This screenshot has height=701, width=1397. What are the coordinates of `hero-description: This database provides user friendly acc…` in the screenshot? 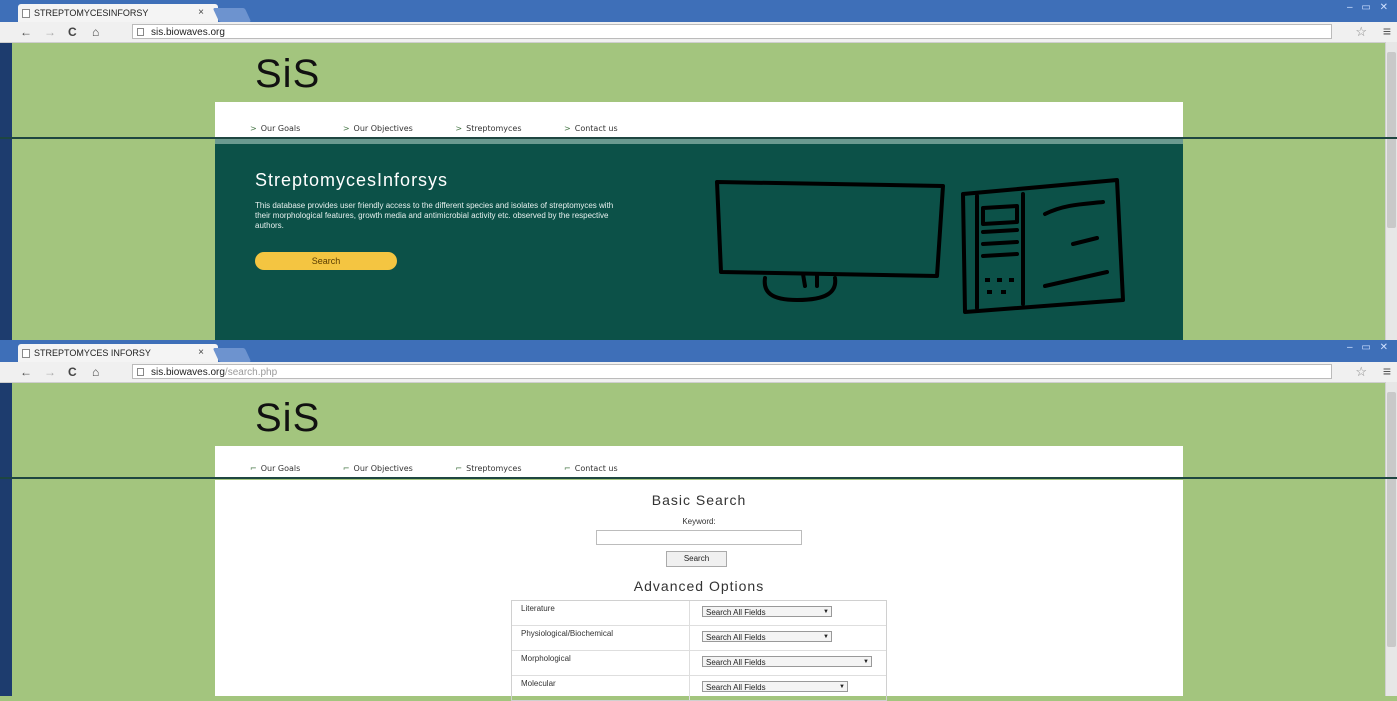 It's located at (434, 215).